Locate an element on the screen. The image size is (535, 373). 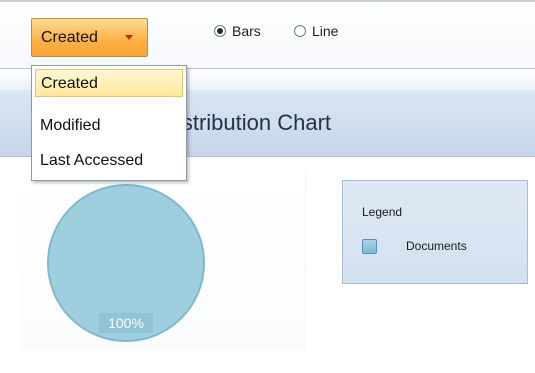
dropdown-item-modified: Modified is located at coordinates (109, 126).